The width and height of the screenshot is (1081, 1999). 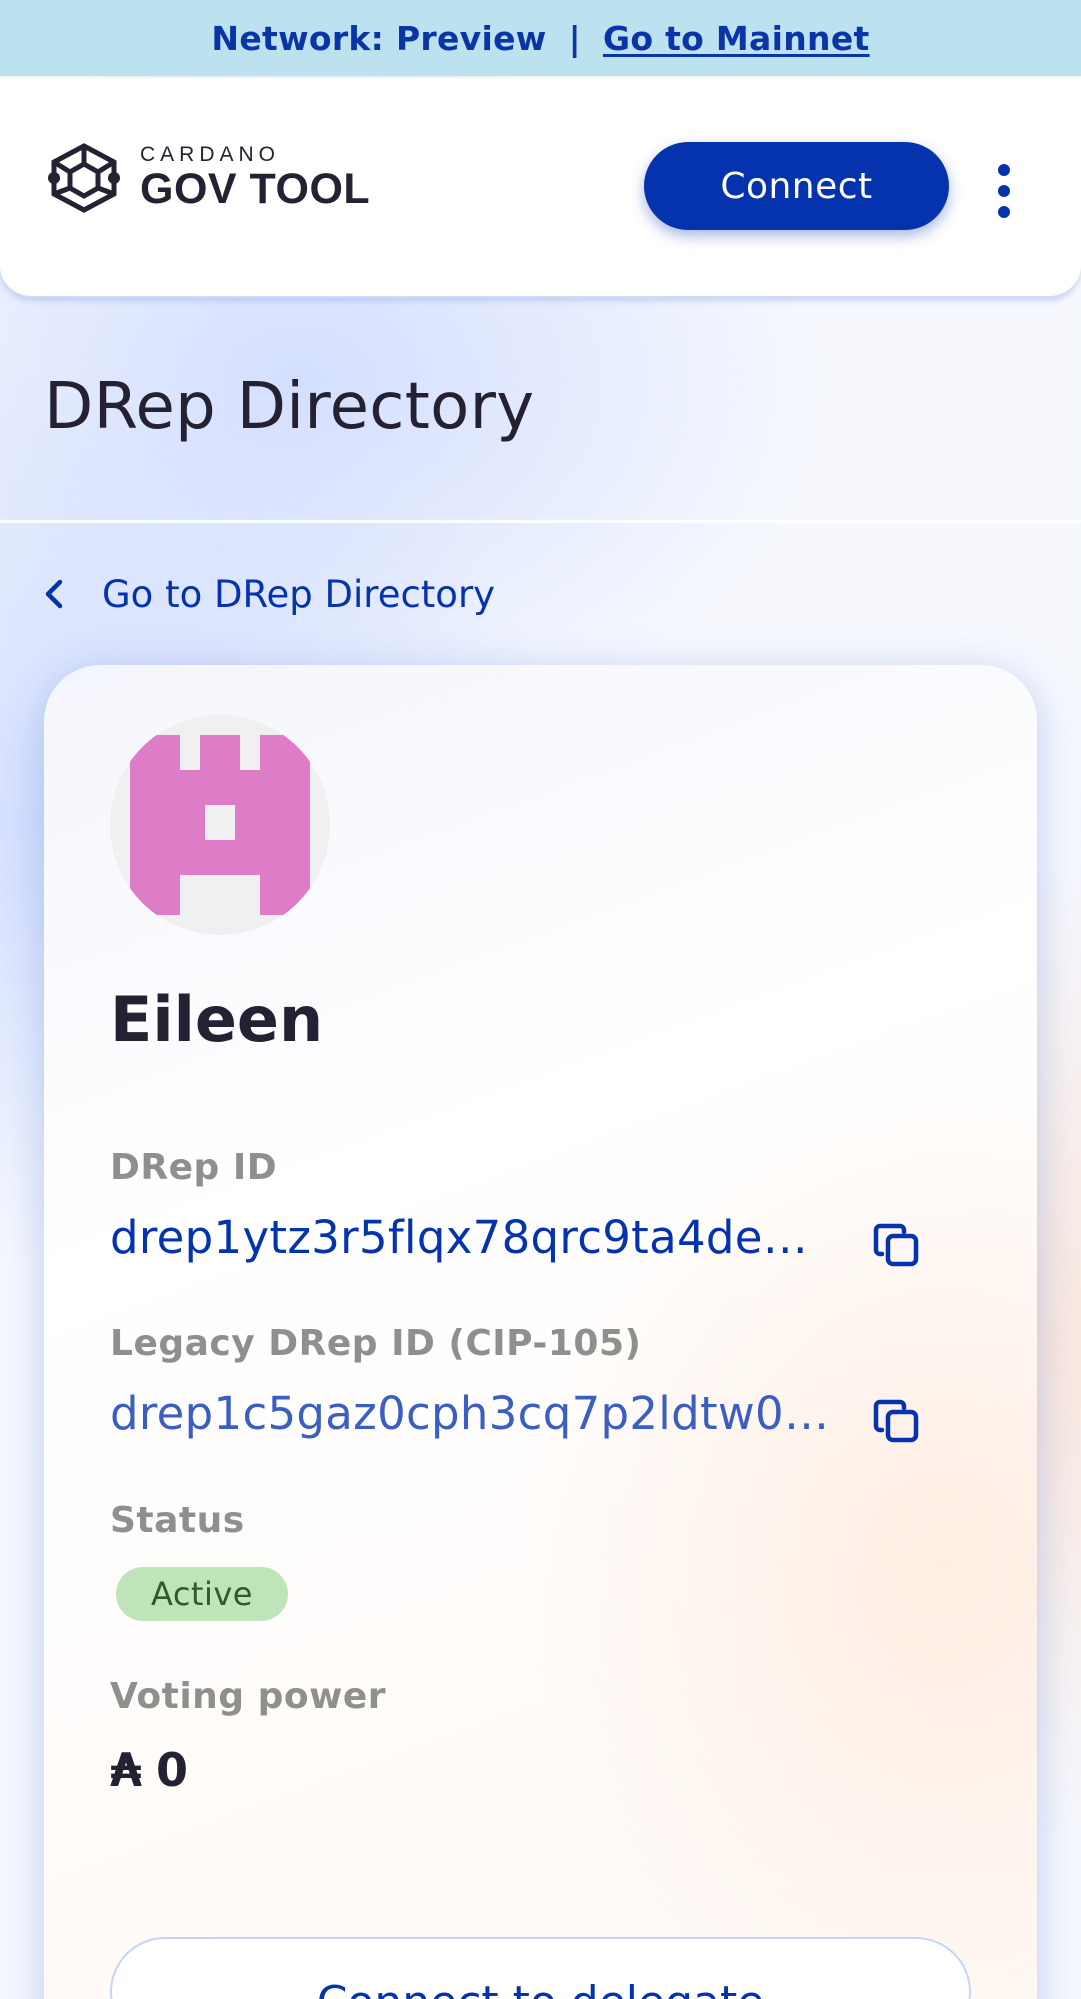 I want to click on logo-big-text: GOV TOOL, so click(x=255, y=189).